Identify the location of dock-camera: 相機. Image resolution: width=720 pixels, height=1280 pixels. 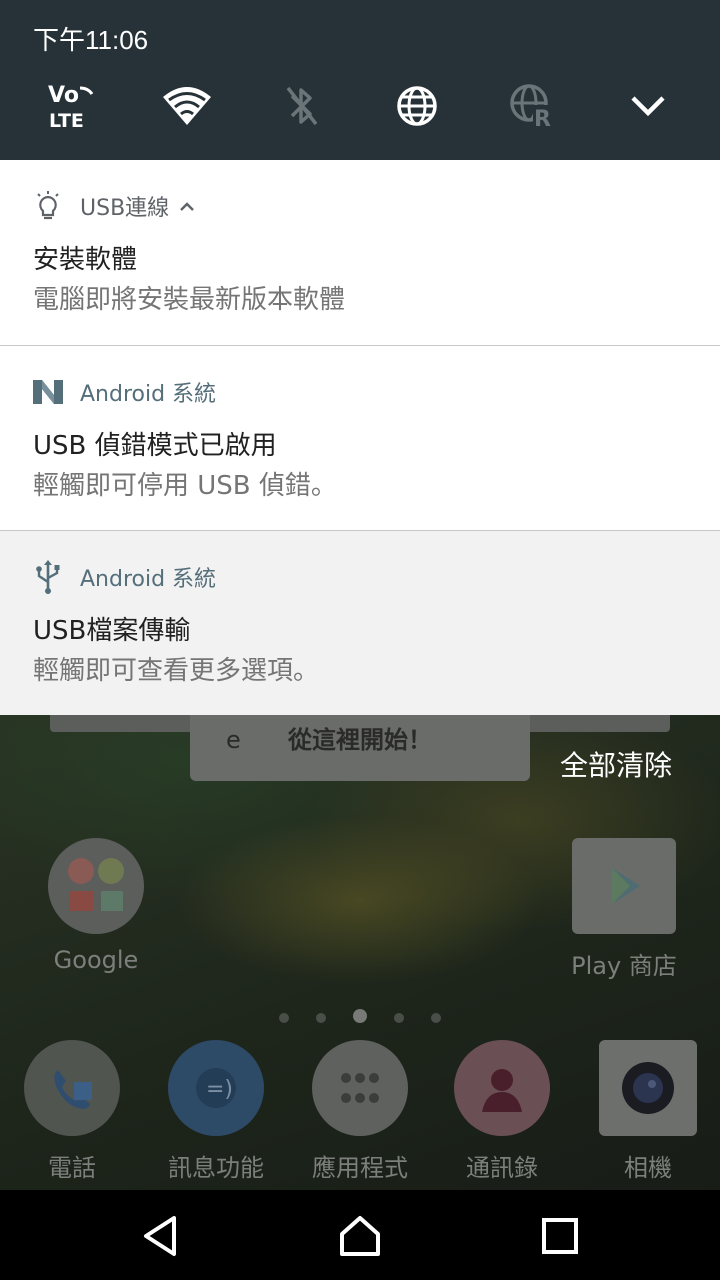
(648, 1111).